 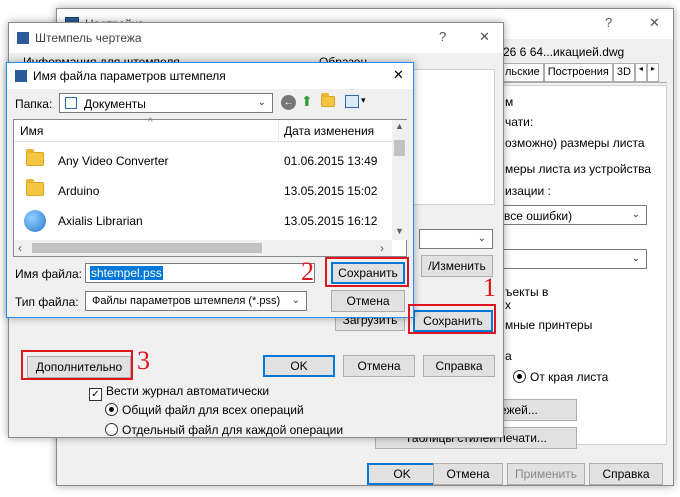 I want to click on filename-value: shtempel.pss, so click(x=126, y=273).